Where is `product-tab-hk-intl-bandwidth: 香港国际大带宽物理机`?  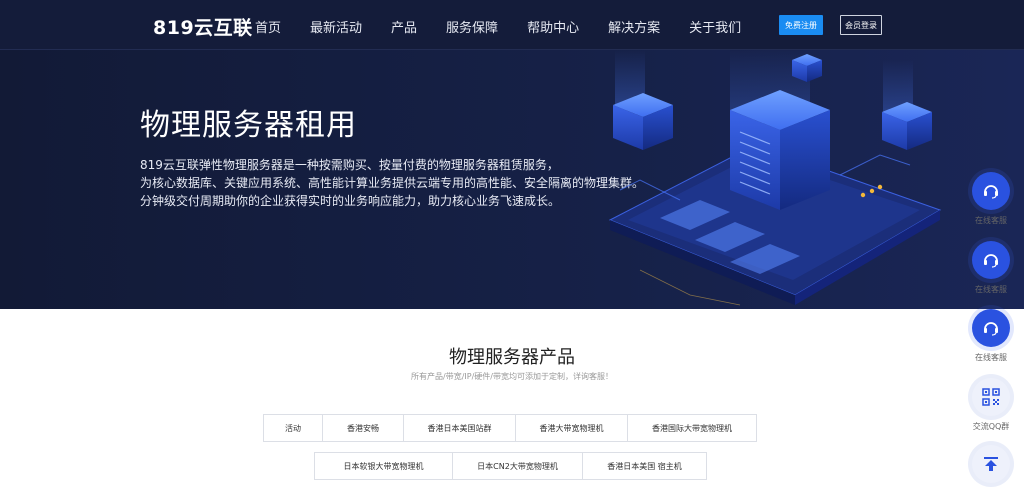
product-tab-hk-intl-bandwidth: 香港国际大带宽物理机 is located at coordinates (692, 428).